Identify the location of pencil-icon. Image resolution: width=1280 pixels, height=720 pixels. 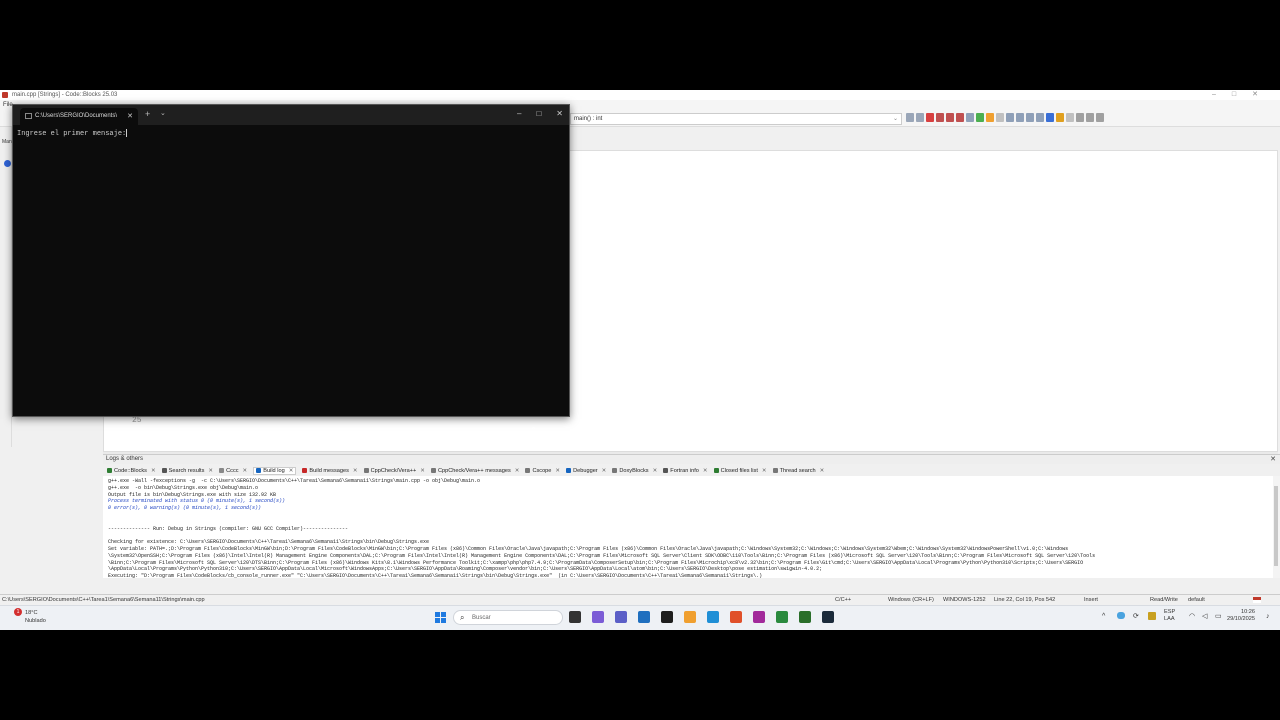
(990, 117).